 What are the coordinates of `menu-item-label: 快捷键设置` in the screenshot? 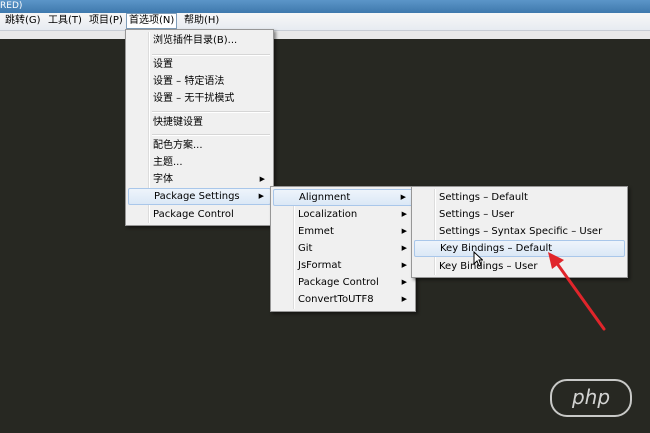 It's located at (178, 122).